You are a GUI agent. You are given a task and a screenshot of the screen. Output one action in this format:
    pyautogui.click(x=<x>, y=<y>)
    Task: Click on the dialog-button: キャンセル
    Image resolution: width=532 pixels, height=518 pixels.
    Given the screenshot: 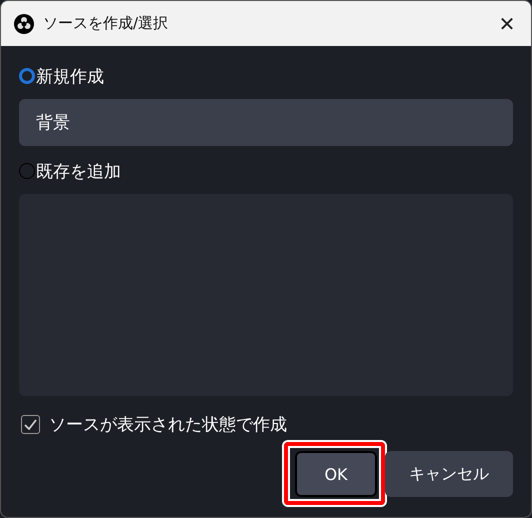 What is the action you would take?
    pyautogui.click(x=449, y=474)
    